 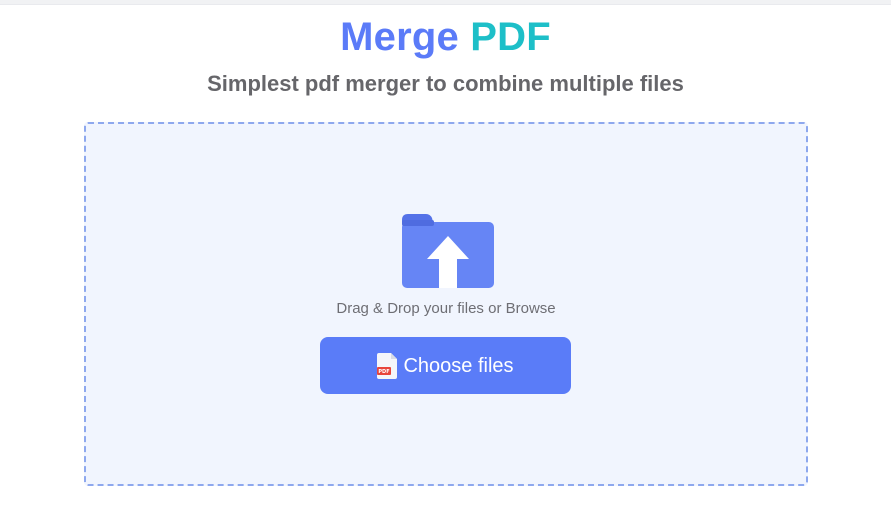 What do you see at coordinates (384, 372) in the screenshot?
I see `svg-text: PDF` at bounding box center [384, 372].